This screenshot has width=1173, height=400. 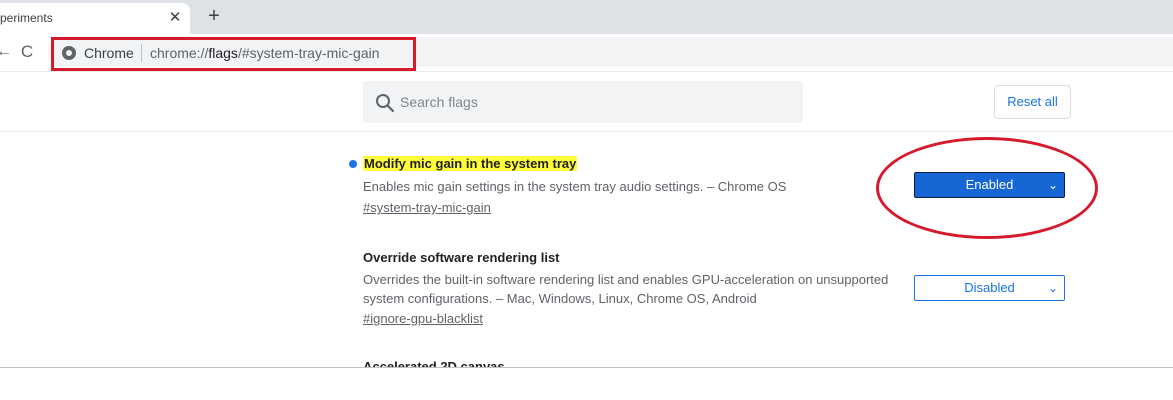 What do you see at coordinates (26, 18) in the screenshot?
I see `tab-title: periments` at bounding box center [26, 18].